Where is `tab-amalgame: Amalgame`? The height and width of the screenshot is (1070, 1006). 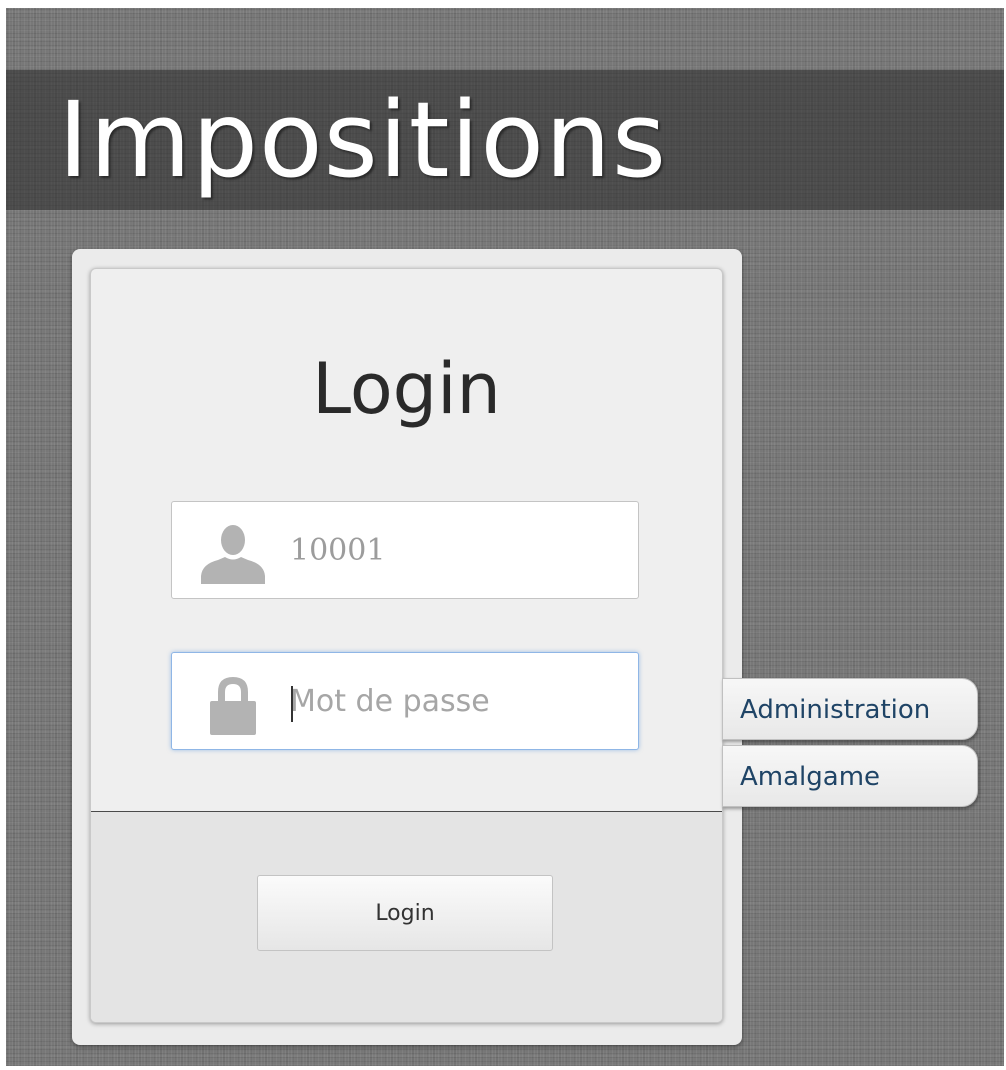 tab-amalgame: Amalgame is located at coordinates (850, 776).